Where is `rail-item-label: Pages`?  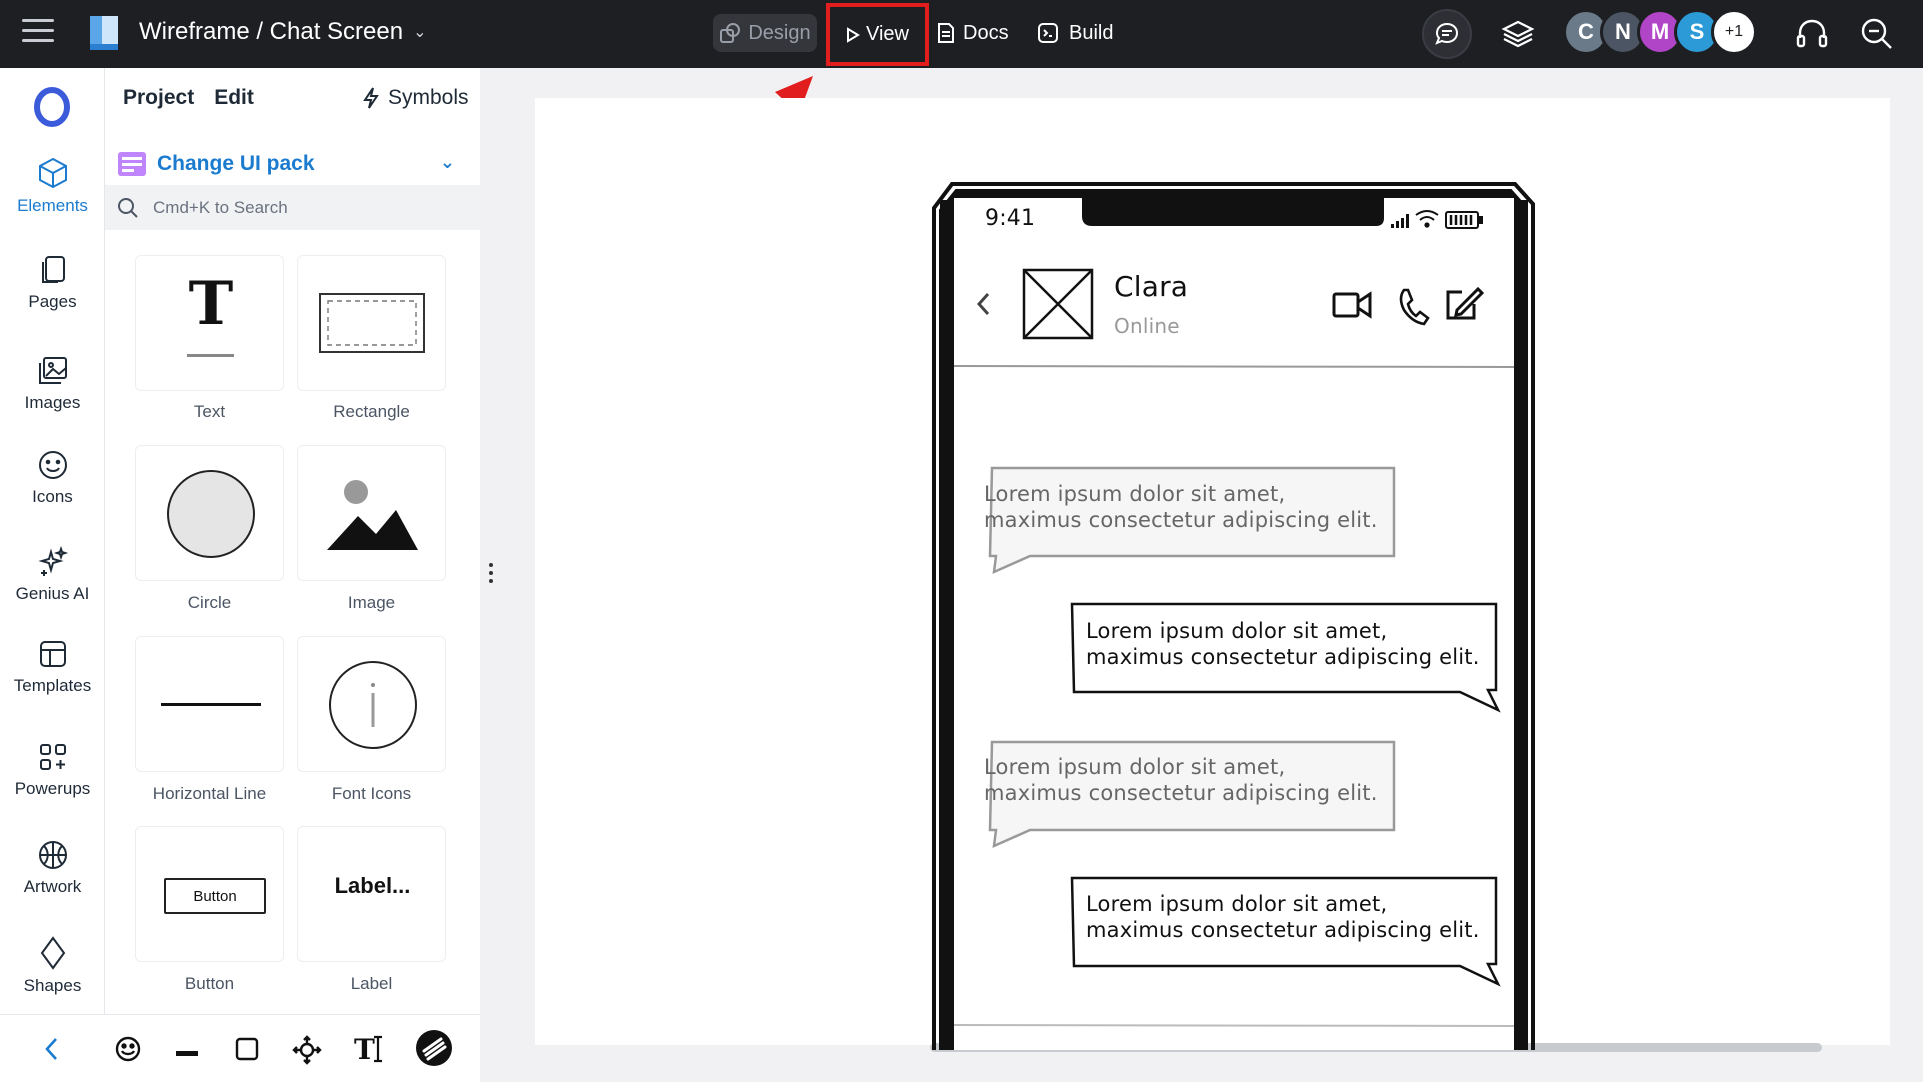
rail-item-label: Pages is located at coordinates (52, 301).